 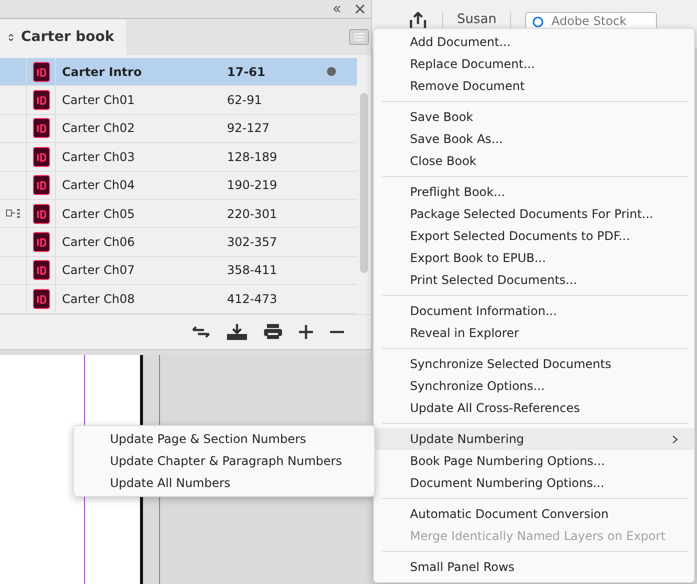 What do you see at coordinates (249, 128) in the screenshot?
I see `page-range: 92-127` at bounding box center [249, 128].